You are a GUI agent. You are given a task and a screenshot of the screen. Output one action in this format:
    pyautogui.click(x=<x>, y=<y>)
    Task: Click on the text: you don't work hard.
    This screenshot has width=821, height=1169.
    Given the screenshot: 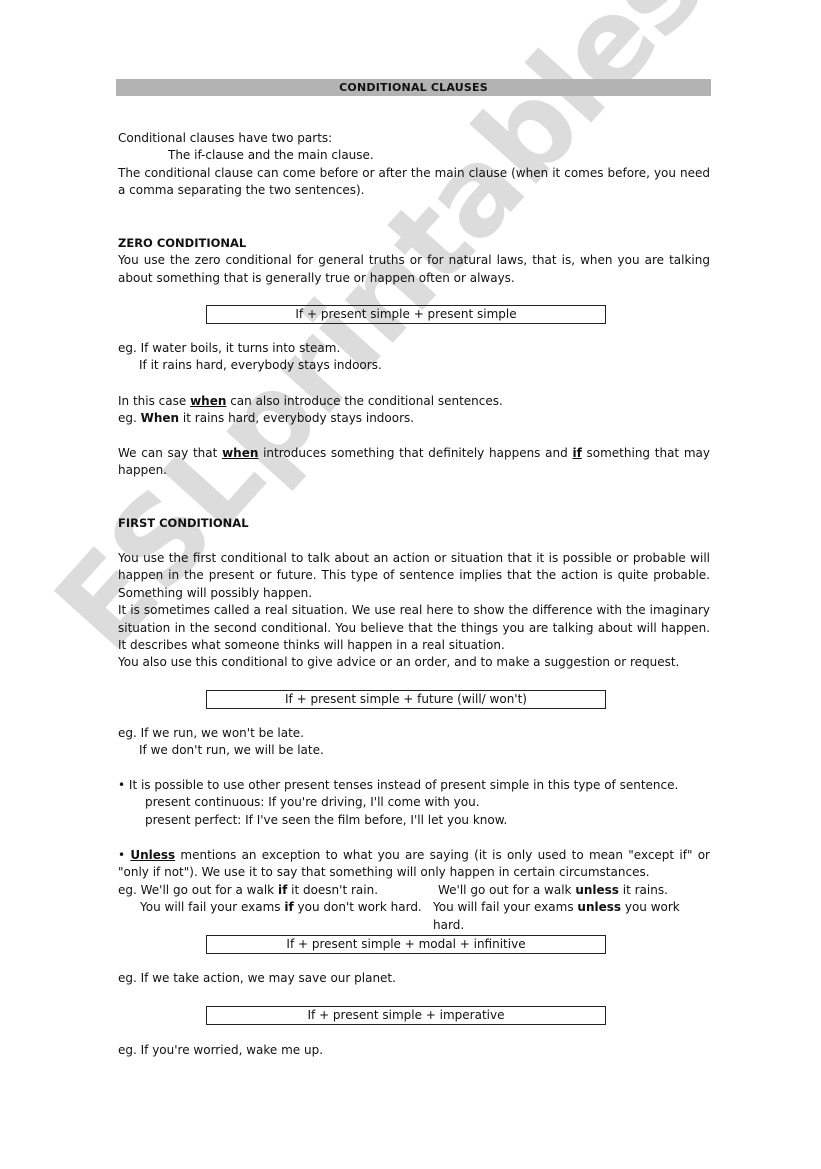 What is the action you would take?
    pyautogui.click(x=357, y=907)
    